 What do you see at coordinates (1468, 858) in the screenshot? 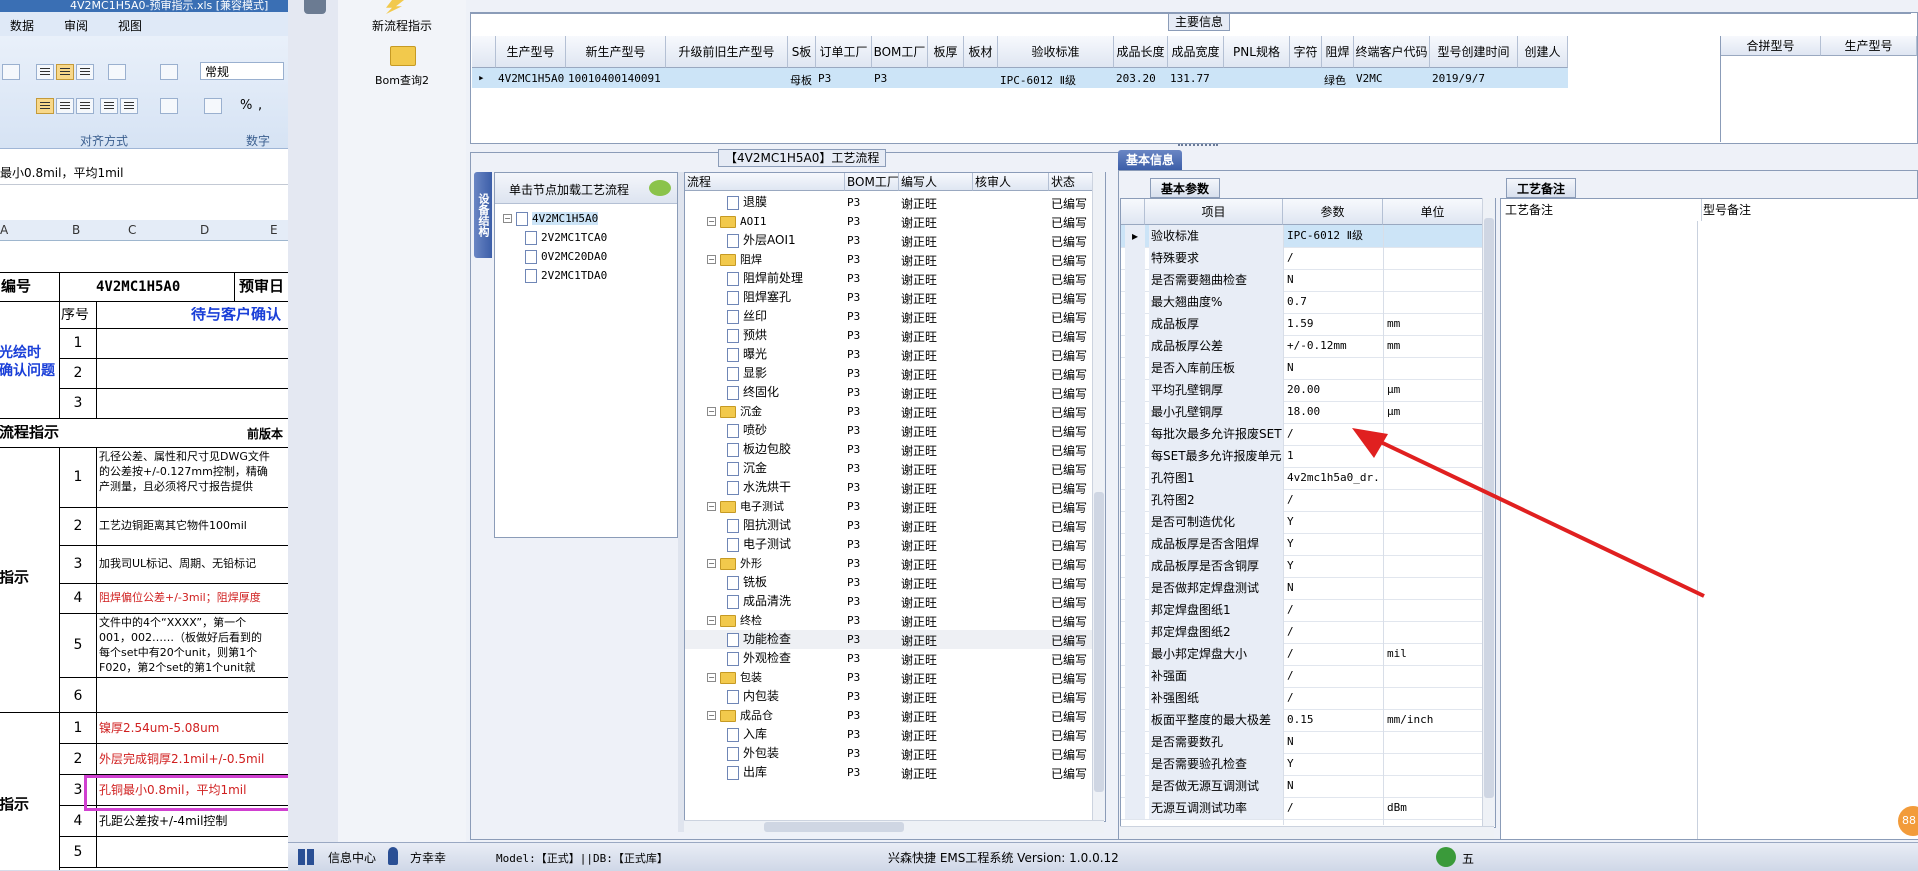
I see `ime-mode: 五` at bounding box center [1468, 858].